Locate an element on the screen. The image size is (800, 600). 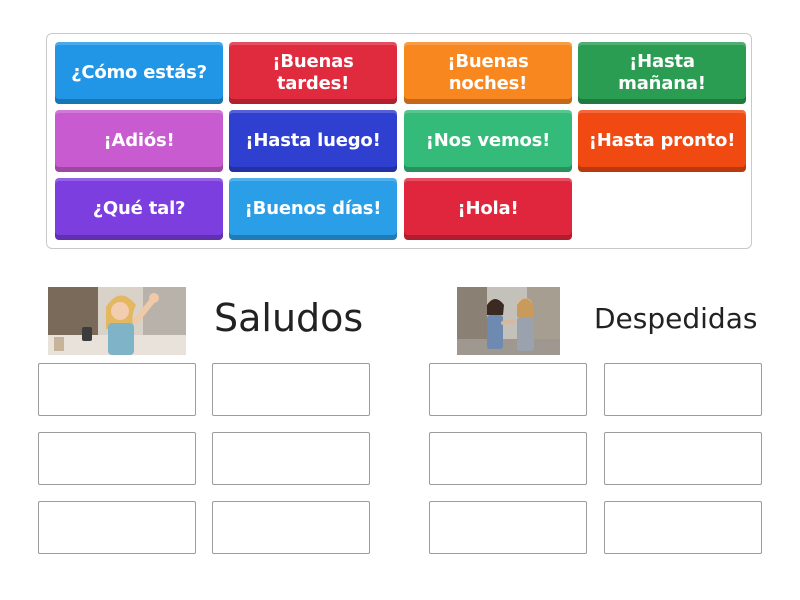
tile-buenos-dias: ¡Buenos días! is located at coordinates (313, 209).